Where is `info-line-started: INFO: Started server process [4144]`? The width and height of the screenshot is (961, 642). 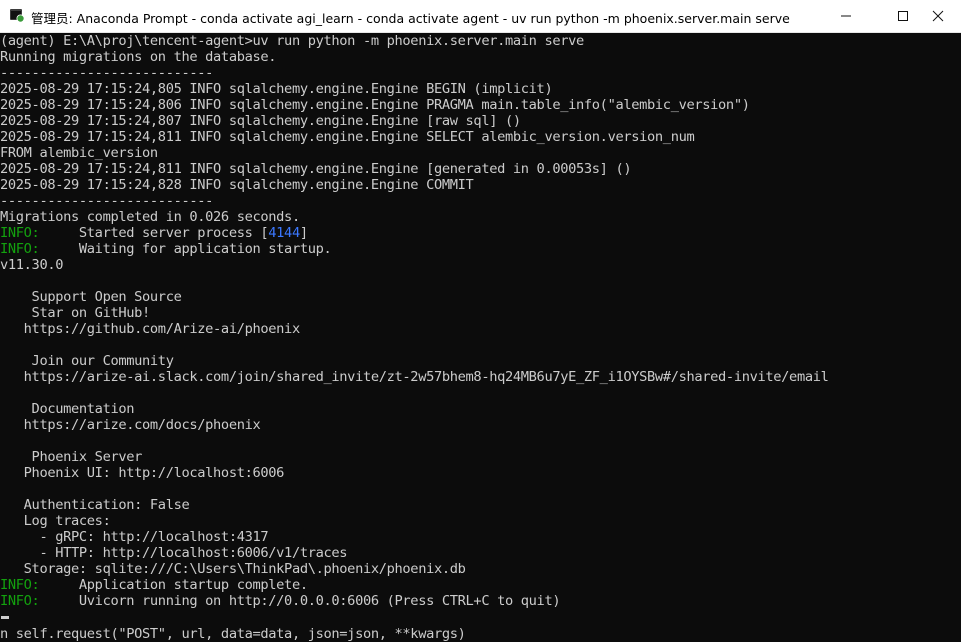
info-line-started: INFO: Started server process [4144] is located at coordinates (154, 233).